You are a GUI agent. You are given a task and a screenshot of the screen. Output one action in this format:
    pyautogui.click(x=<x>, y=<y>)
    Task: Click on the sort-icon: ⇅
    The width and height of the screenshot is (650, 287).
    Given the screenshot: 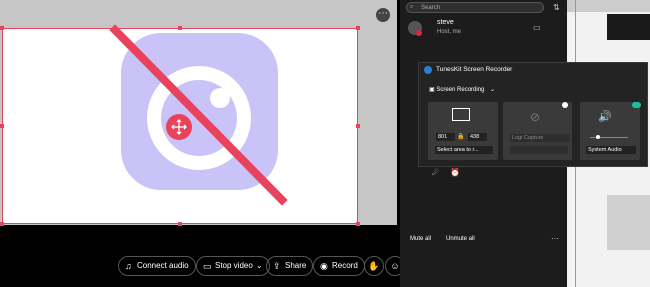 What is the action you would take?
    pyautogui.click(x=556, y=7)
    